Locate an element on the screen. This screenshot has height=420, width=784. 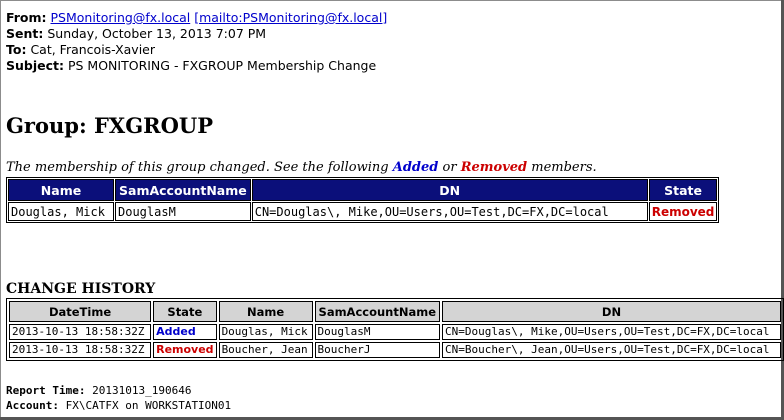
membership-header-row: Name SamAccountName DN State is located at coordinates (363, 190).